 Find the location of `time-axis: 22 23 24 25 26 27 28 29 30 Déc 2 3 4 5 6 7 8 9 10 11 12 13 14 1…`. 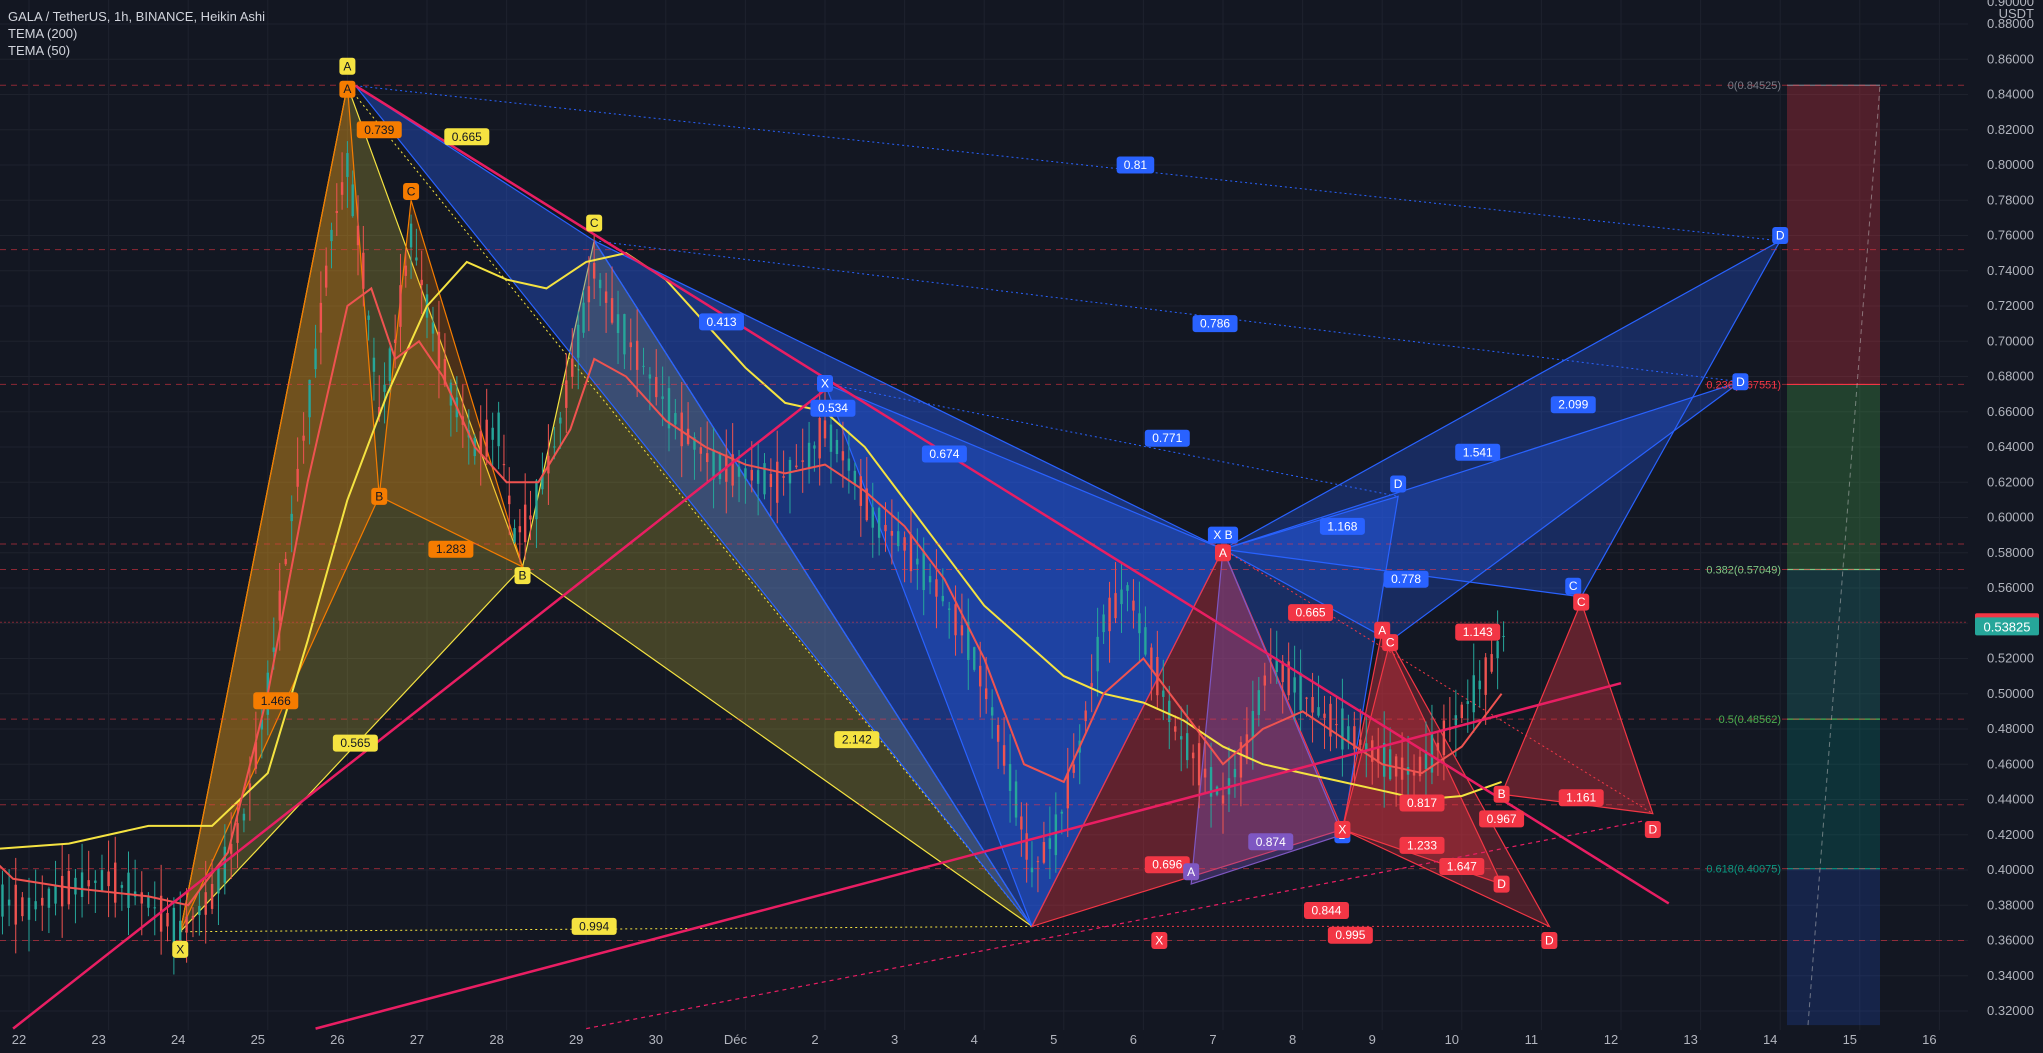

time-axis: 22 23 24 25 26 27 28 29 30 Déc 2 3 4 5 6 7 8 9 10 11 12 13 14 1… is located at coordinates (984, 1041).